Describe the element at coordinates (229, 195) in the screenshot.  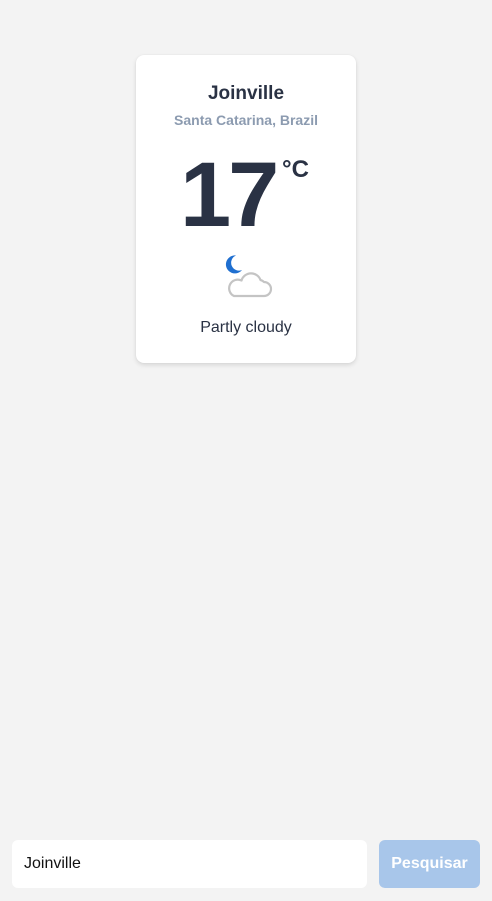
I see `temperature-value: 17` at that location.